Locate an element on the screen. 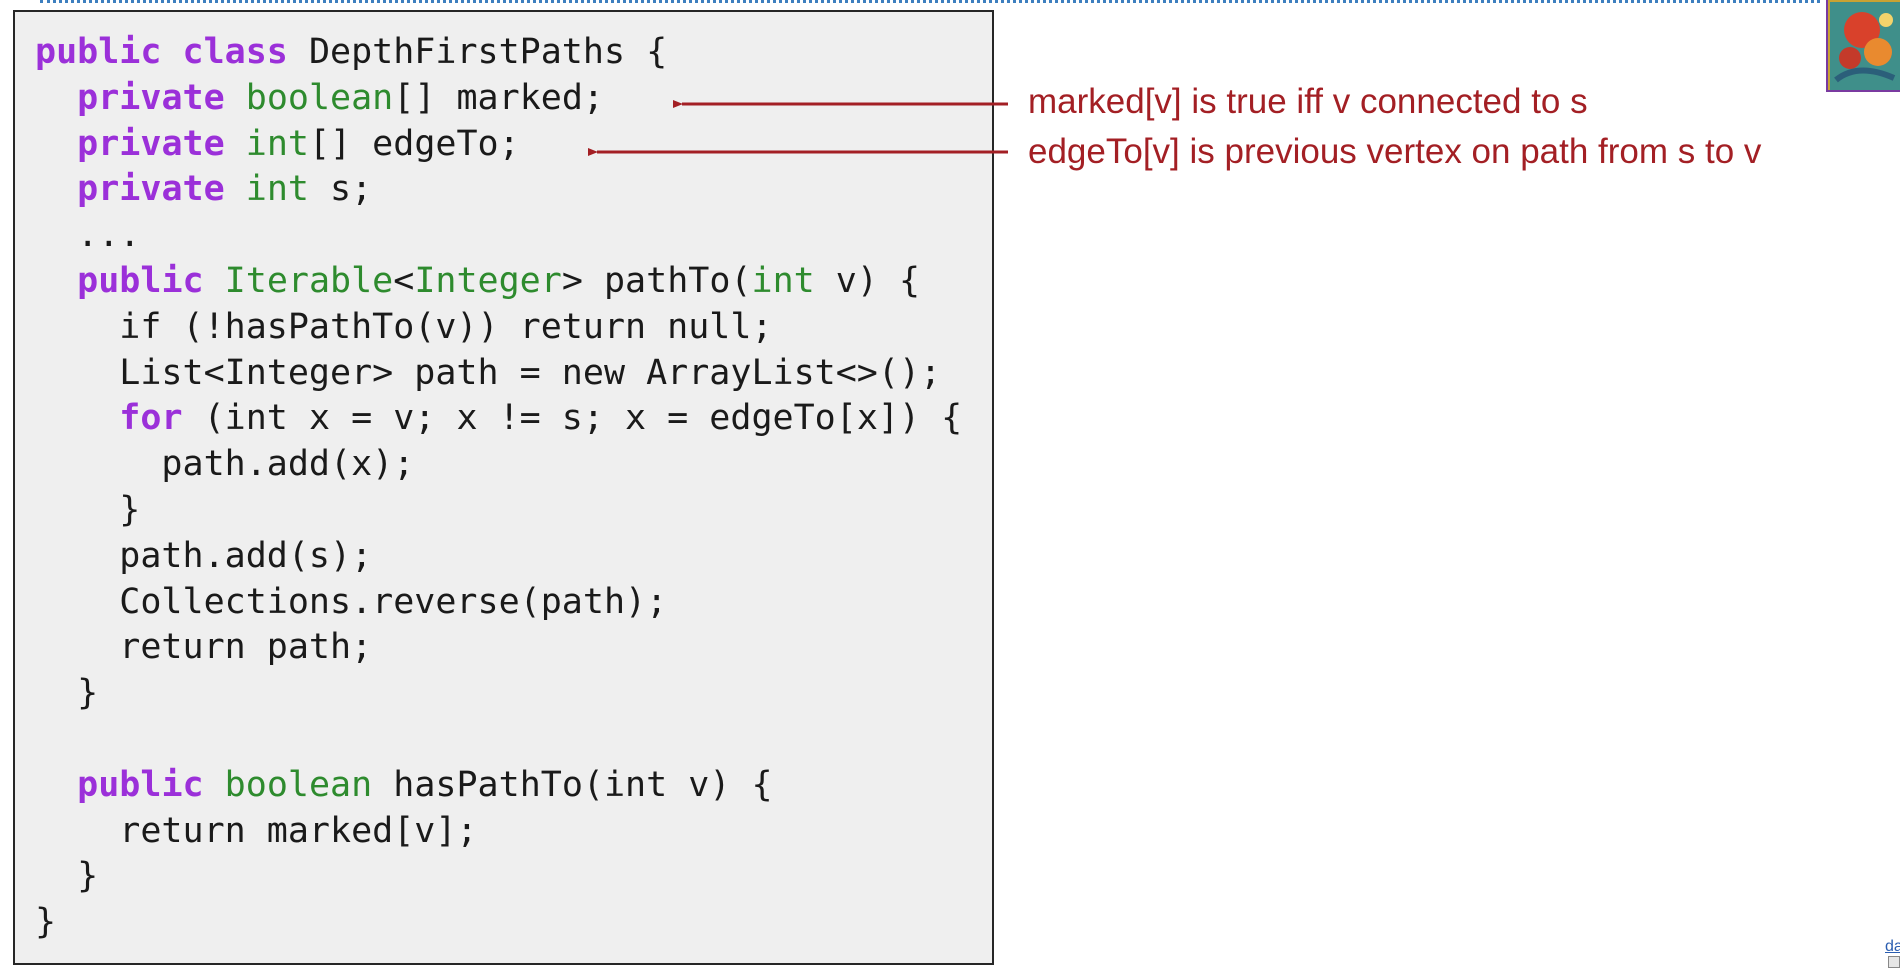  top-dotted-rule is located at coordinates (930, 1).